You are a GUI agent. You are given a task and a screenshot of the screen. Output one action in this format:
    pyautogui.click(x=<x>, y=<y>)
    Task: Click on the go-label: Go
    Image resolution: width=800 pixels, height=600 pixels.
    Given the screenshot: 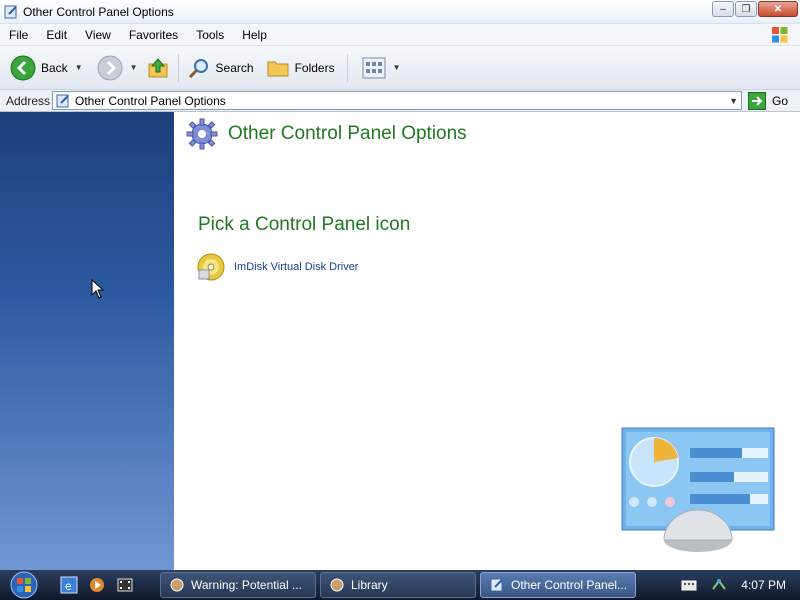 What is the action you would take?
    pyautogui.click(x=780, y=100)
    